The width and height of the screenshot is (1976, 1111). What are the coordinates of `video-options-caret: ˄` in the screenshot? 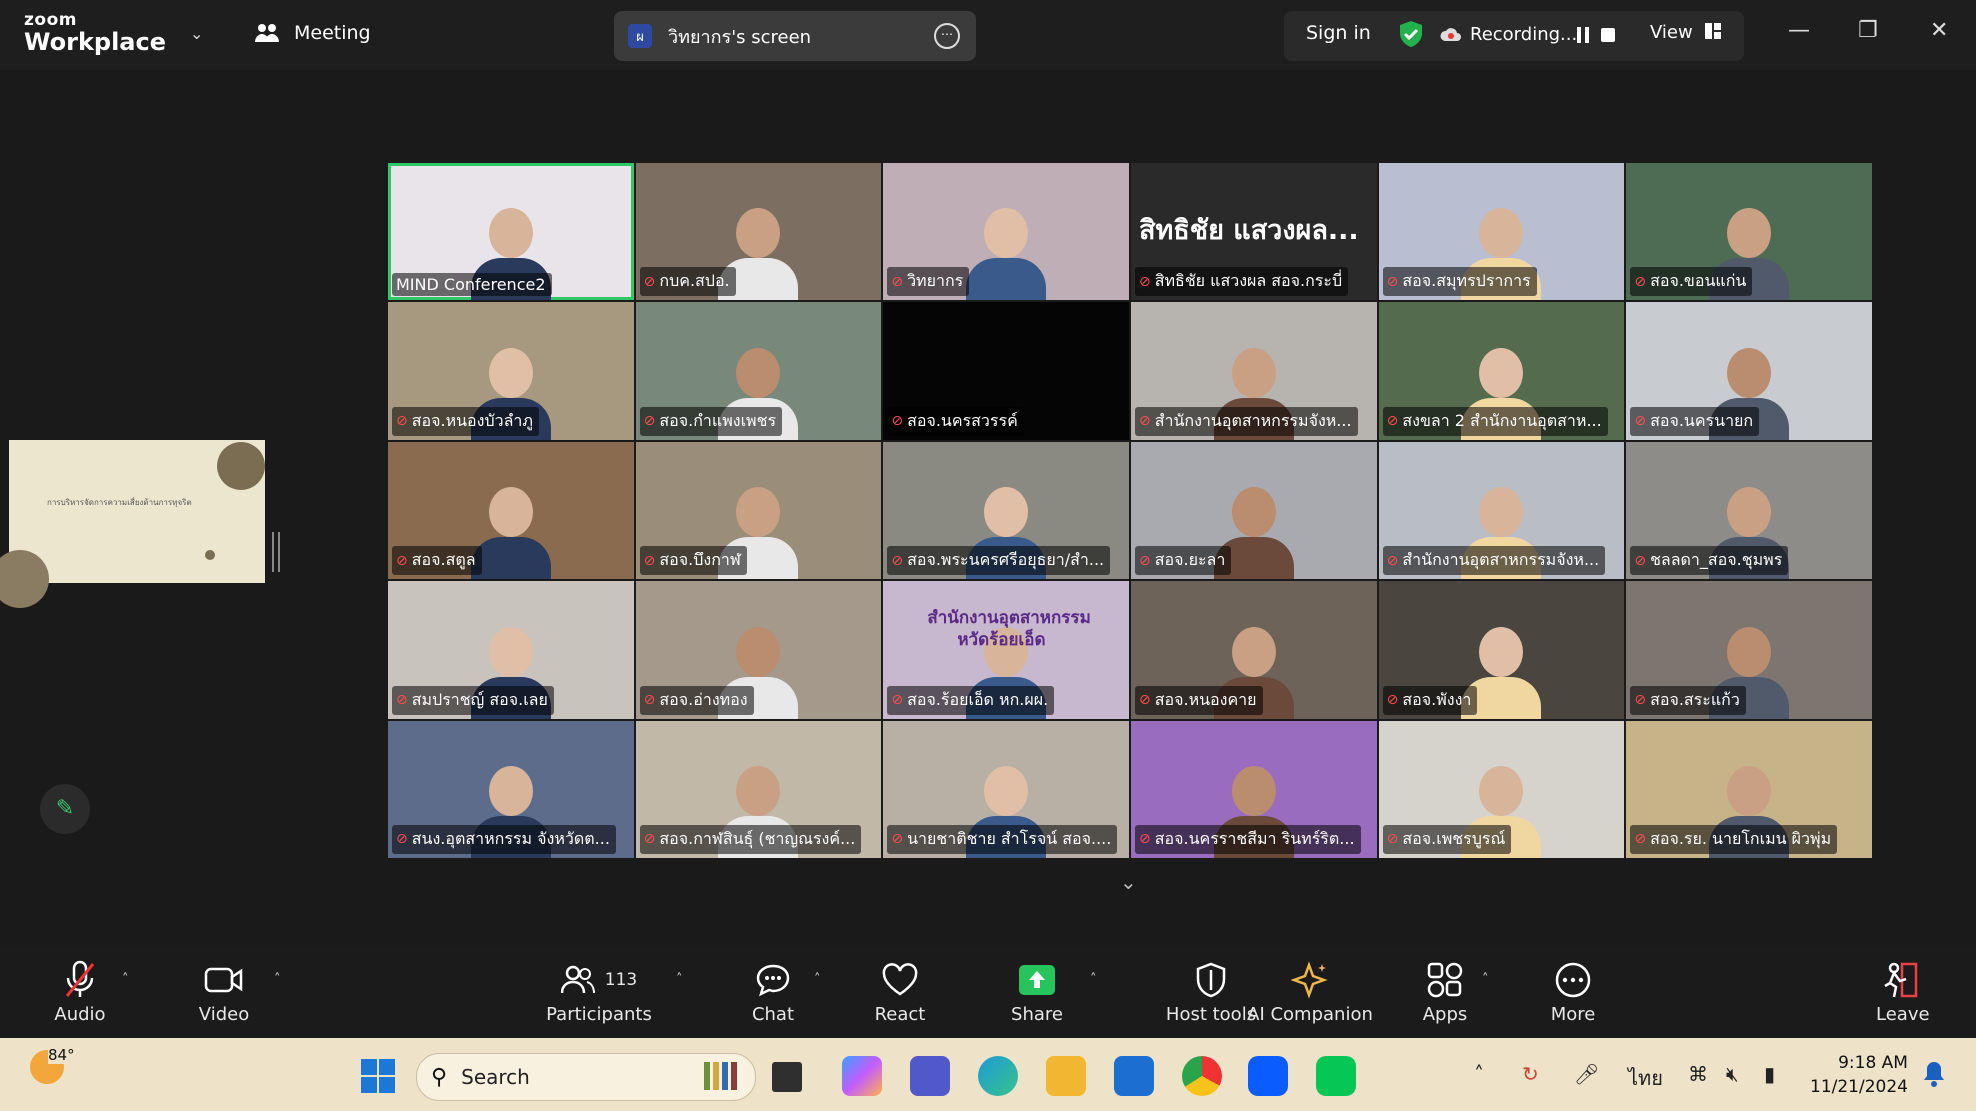 It's located at (277, 979).